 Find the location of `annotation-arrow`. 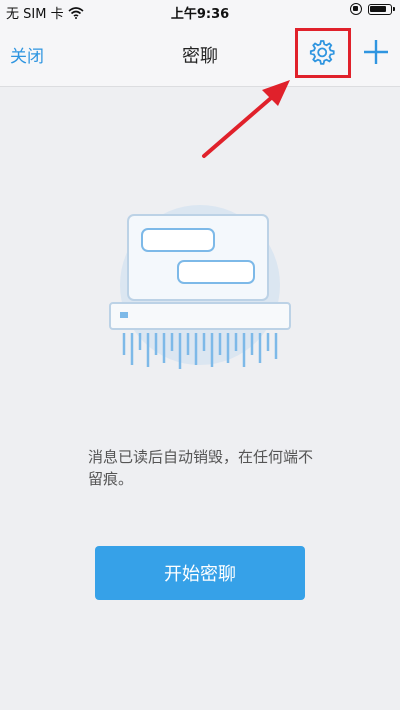

annotation-arrow is located at coordinates (246, 119).